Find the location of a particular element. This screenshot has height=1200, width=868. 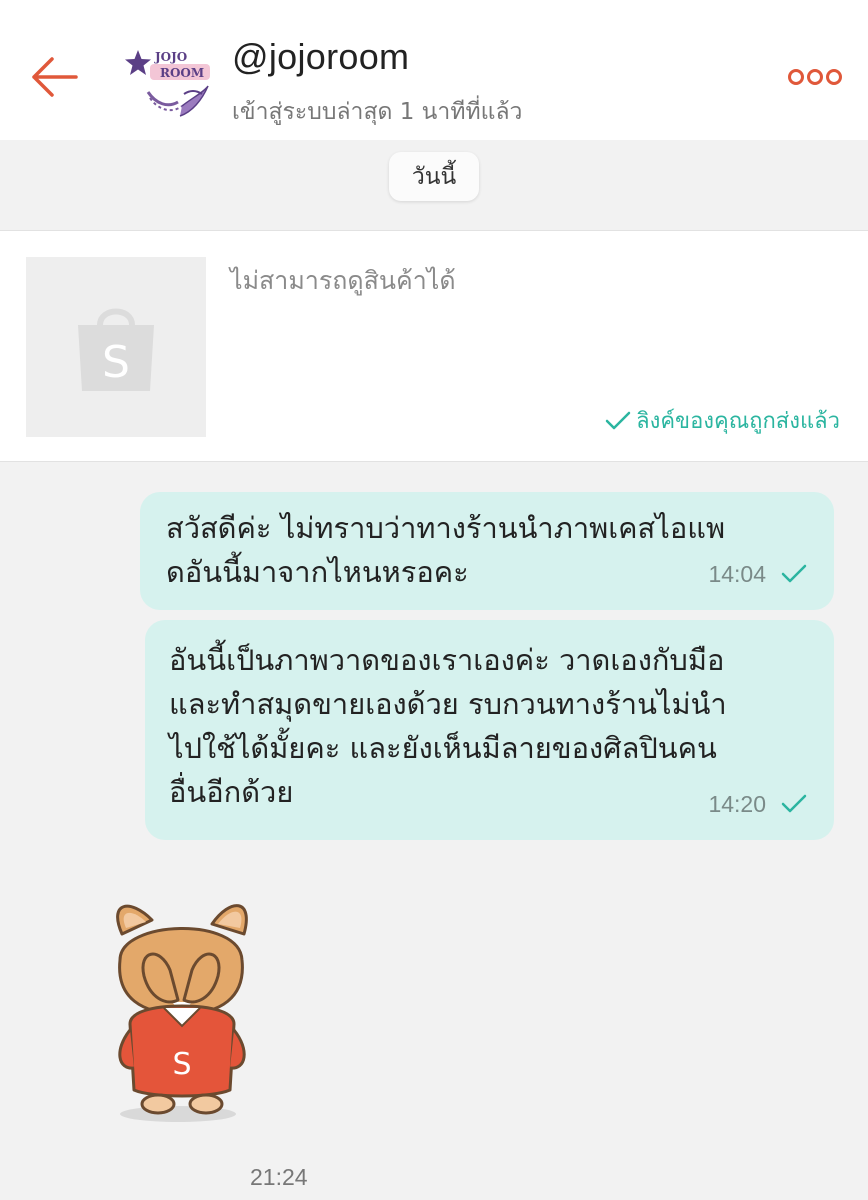

sticker-time: 21:24 is located at coordinates (279, 1177).